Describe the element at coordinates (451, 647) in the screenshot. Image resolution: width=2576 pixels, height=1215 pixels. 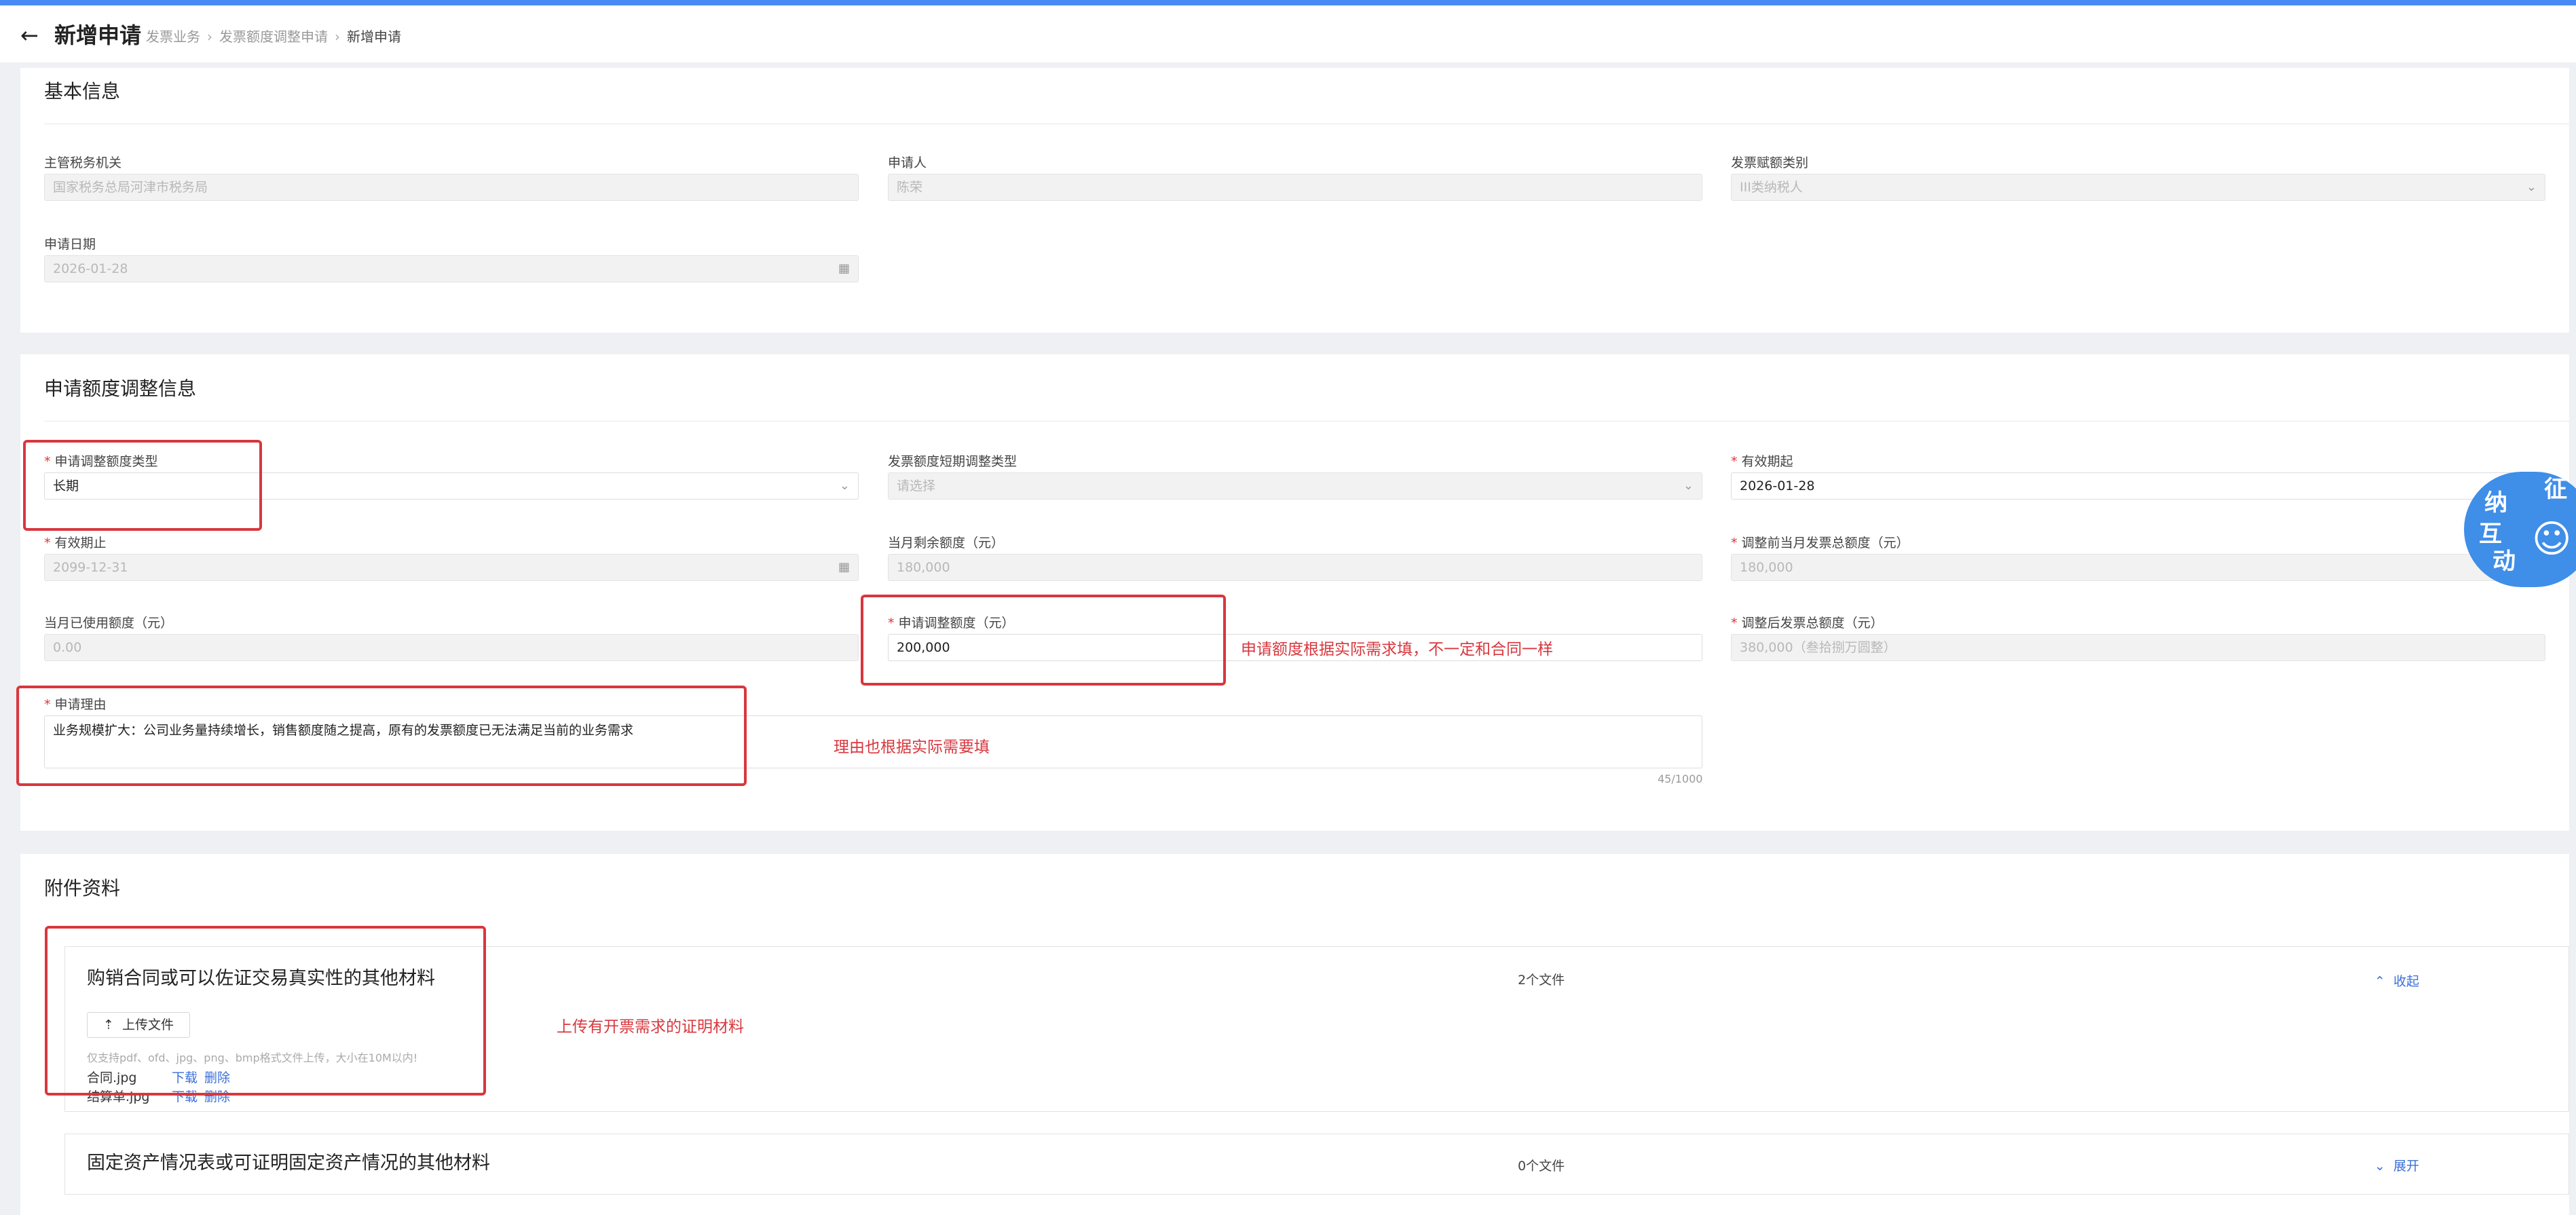
I see `month-used-input: 0.00` at that location.